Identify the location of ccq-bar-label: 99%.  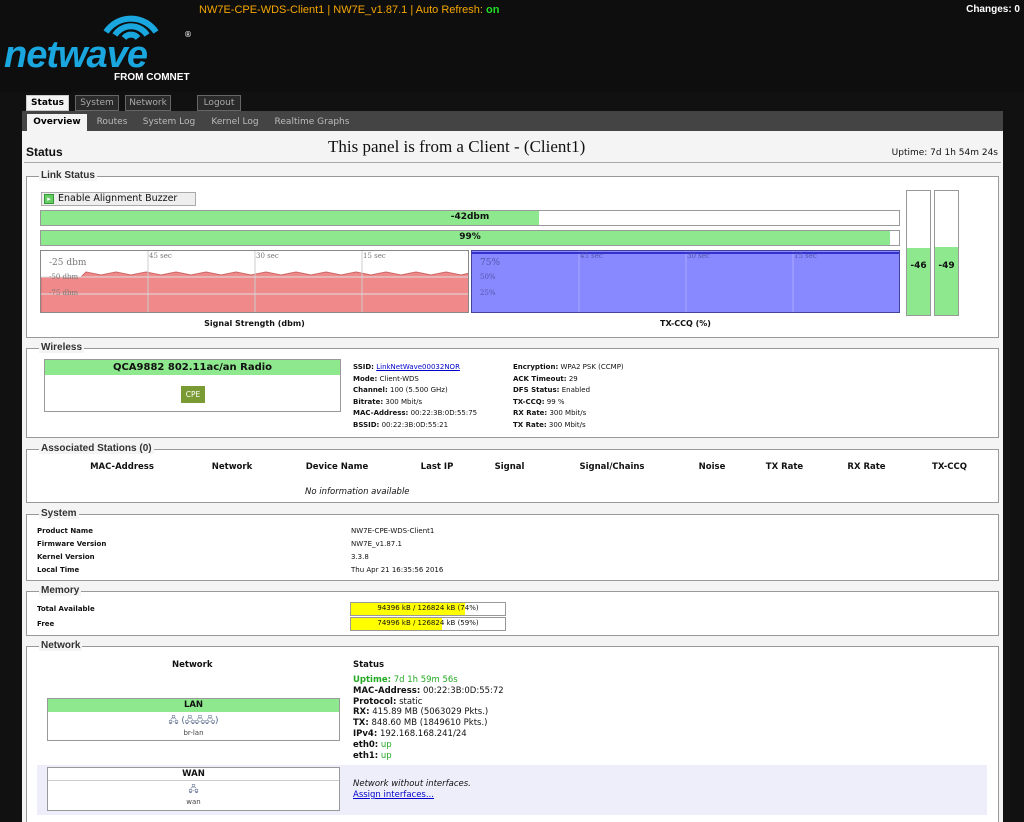
(470, 237).